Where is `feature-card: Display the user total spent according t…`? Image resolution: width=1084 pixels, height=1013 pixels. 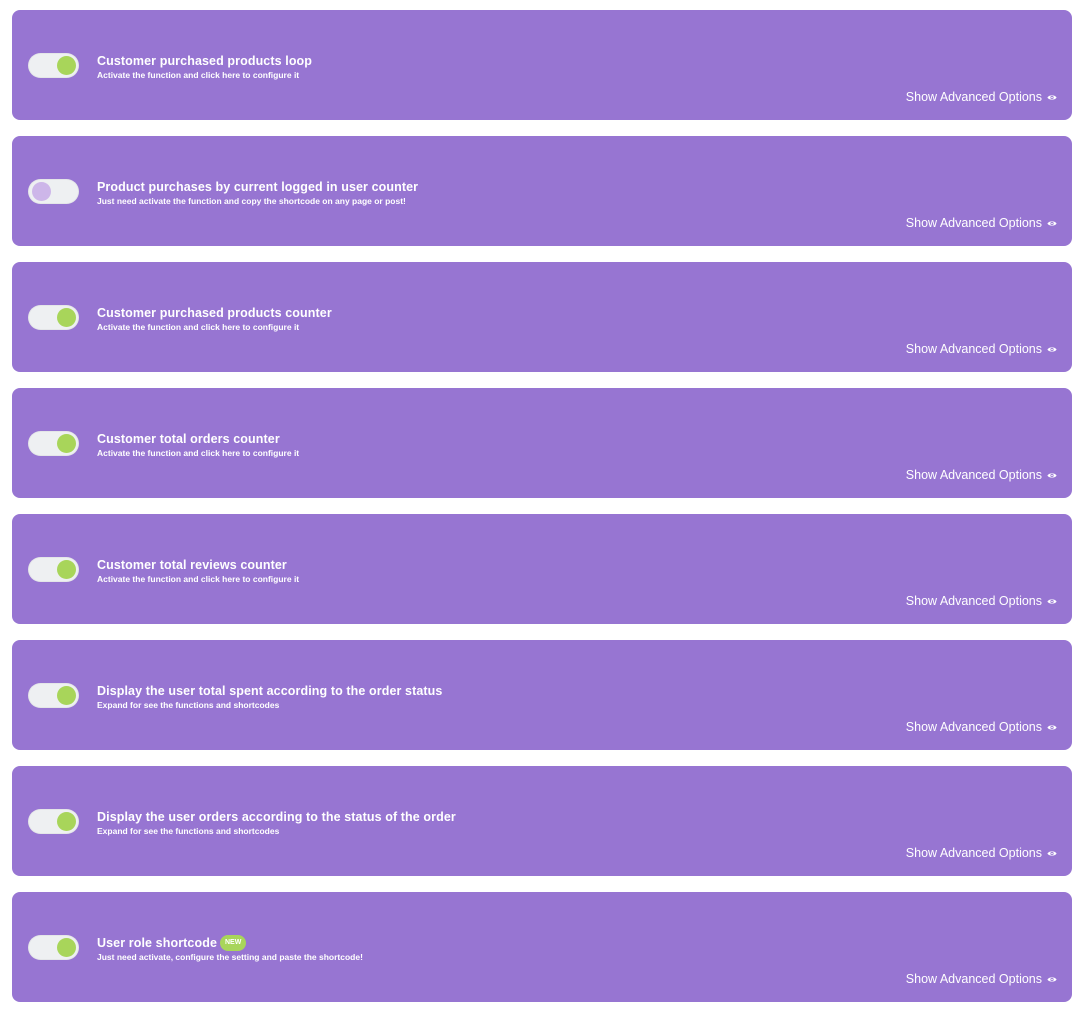 feature-card: Display the user total spent according t… is located at coordinates (542, 695).